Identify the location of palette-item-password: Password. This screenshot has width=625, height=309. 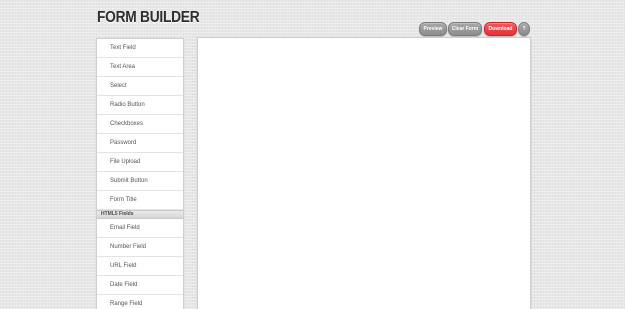
(140, 143).